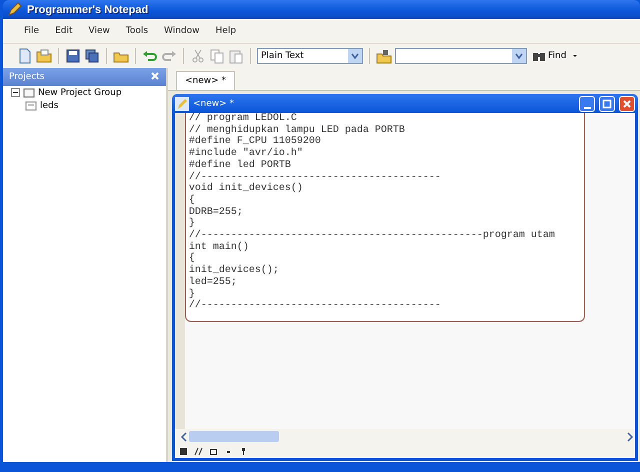  I want to click on open-folder-icon, so click(44, 56).